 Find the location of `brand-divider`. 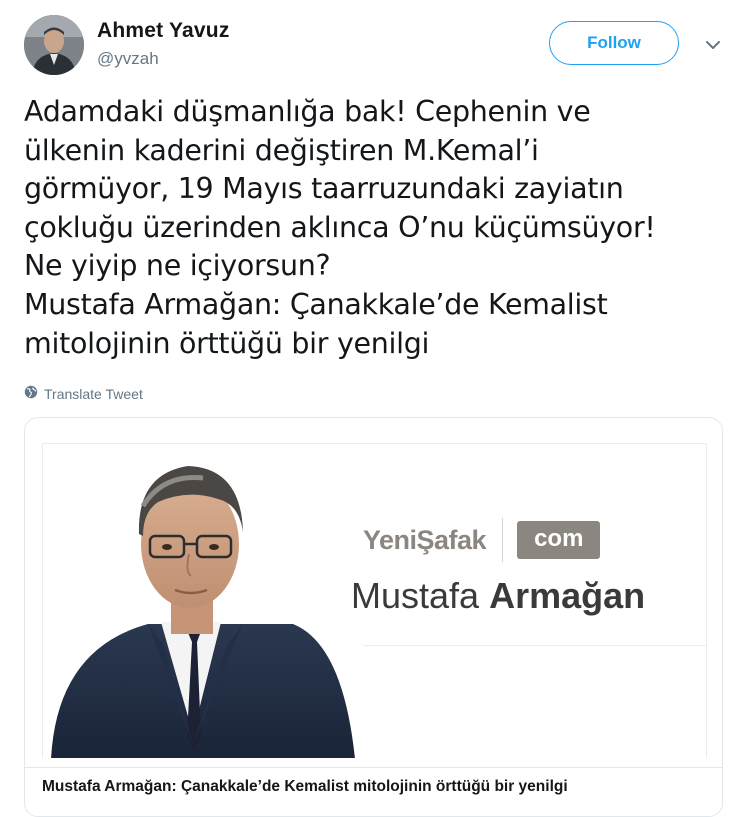

brand-divider is located at coordinates (503, 540).